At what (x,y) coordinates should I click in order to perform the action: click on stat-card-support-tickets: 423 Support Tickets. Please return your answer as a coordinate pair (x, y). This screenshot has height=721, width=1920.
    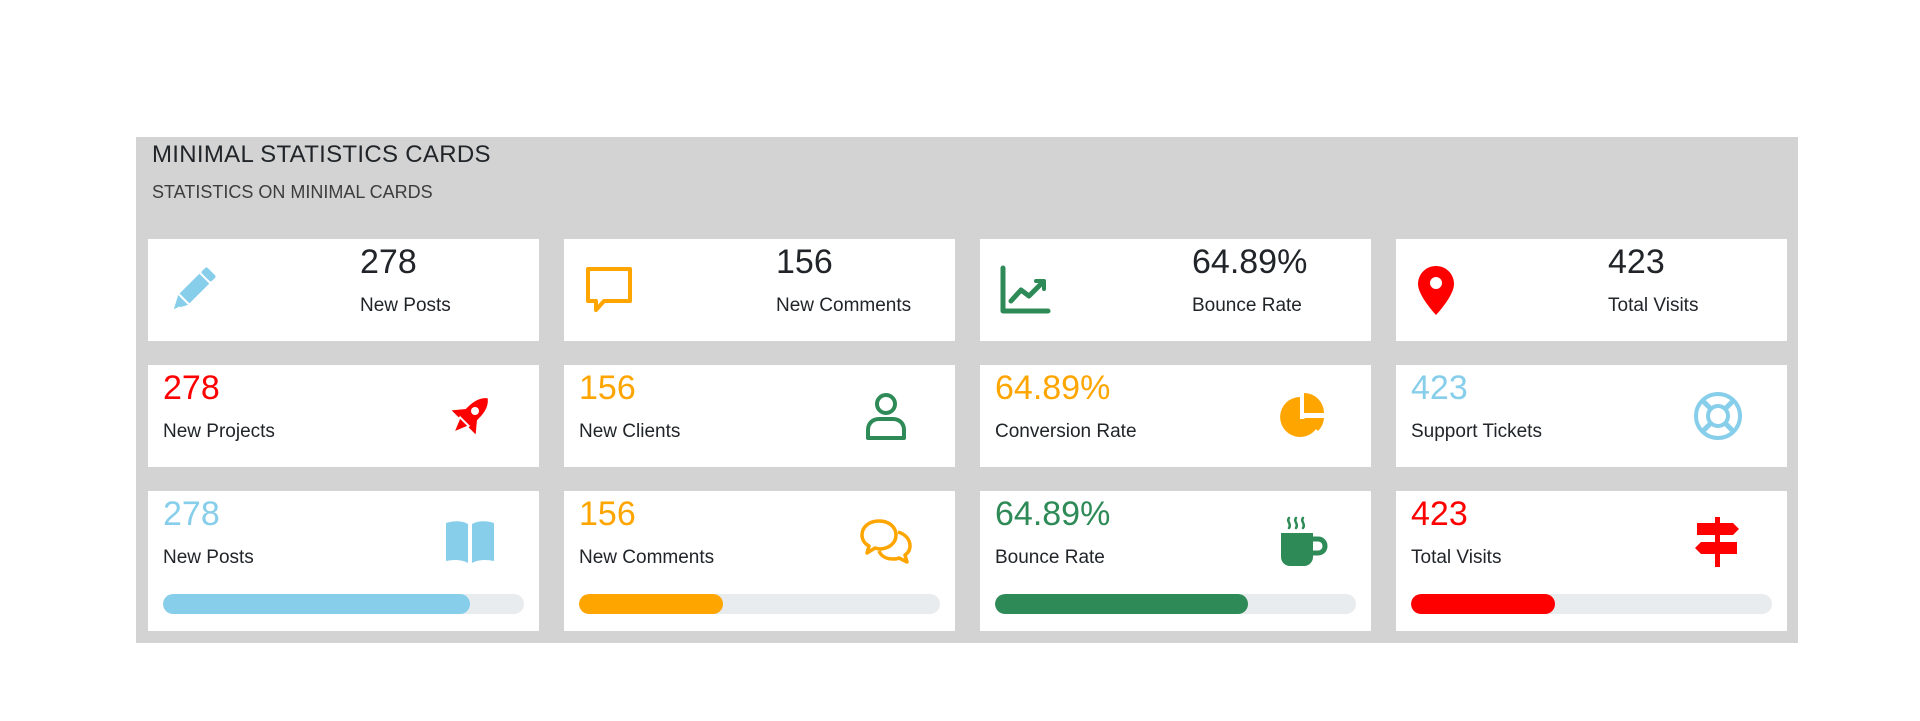
    Looking at the image, I should click on (1591, 416).